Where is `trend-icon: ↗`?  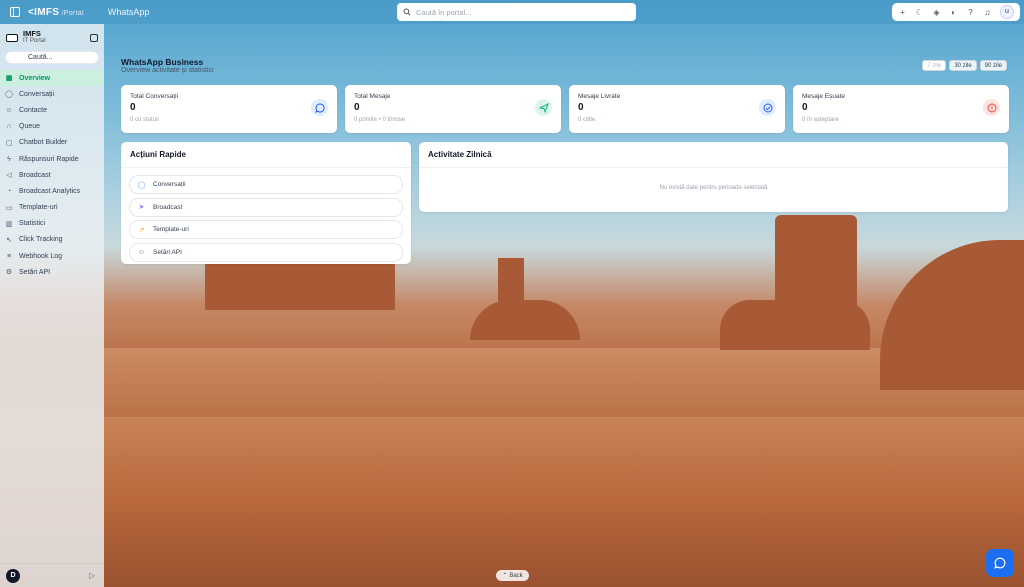
trend-icon: ↗ is located at coordinates (141, 230).